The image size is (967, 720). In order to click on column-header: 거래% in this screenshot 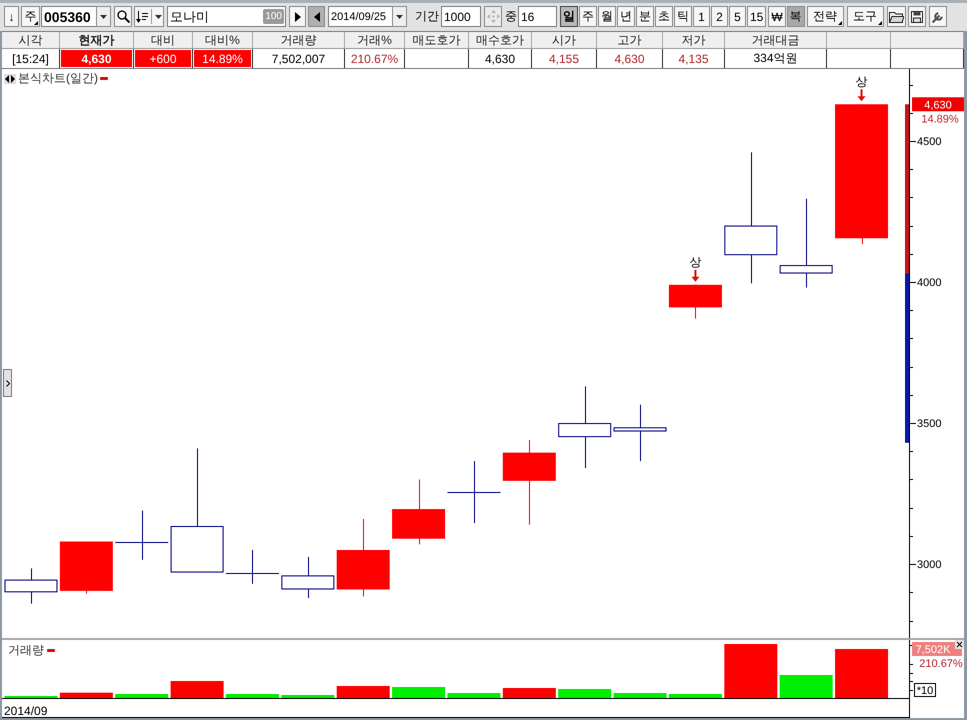, I will do `click(374, 40)`.